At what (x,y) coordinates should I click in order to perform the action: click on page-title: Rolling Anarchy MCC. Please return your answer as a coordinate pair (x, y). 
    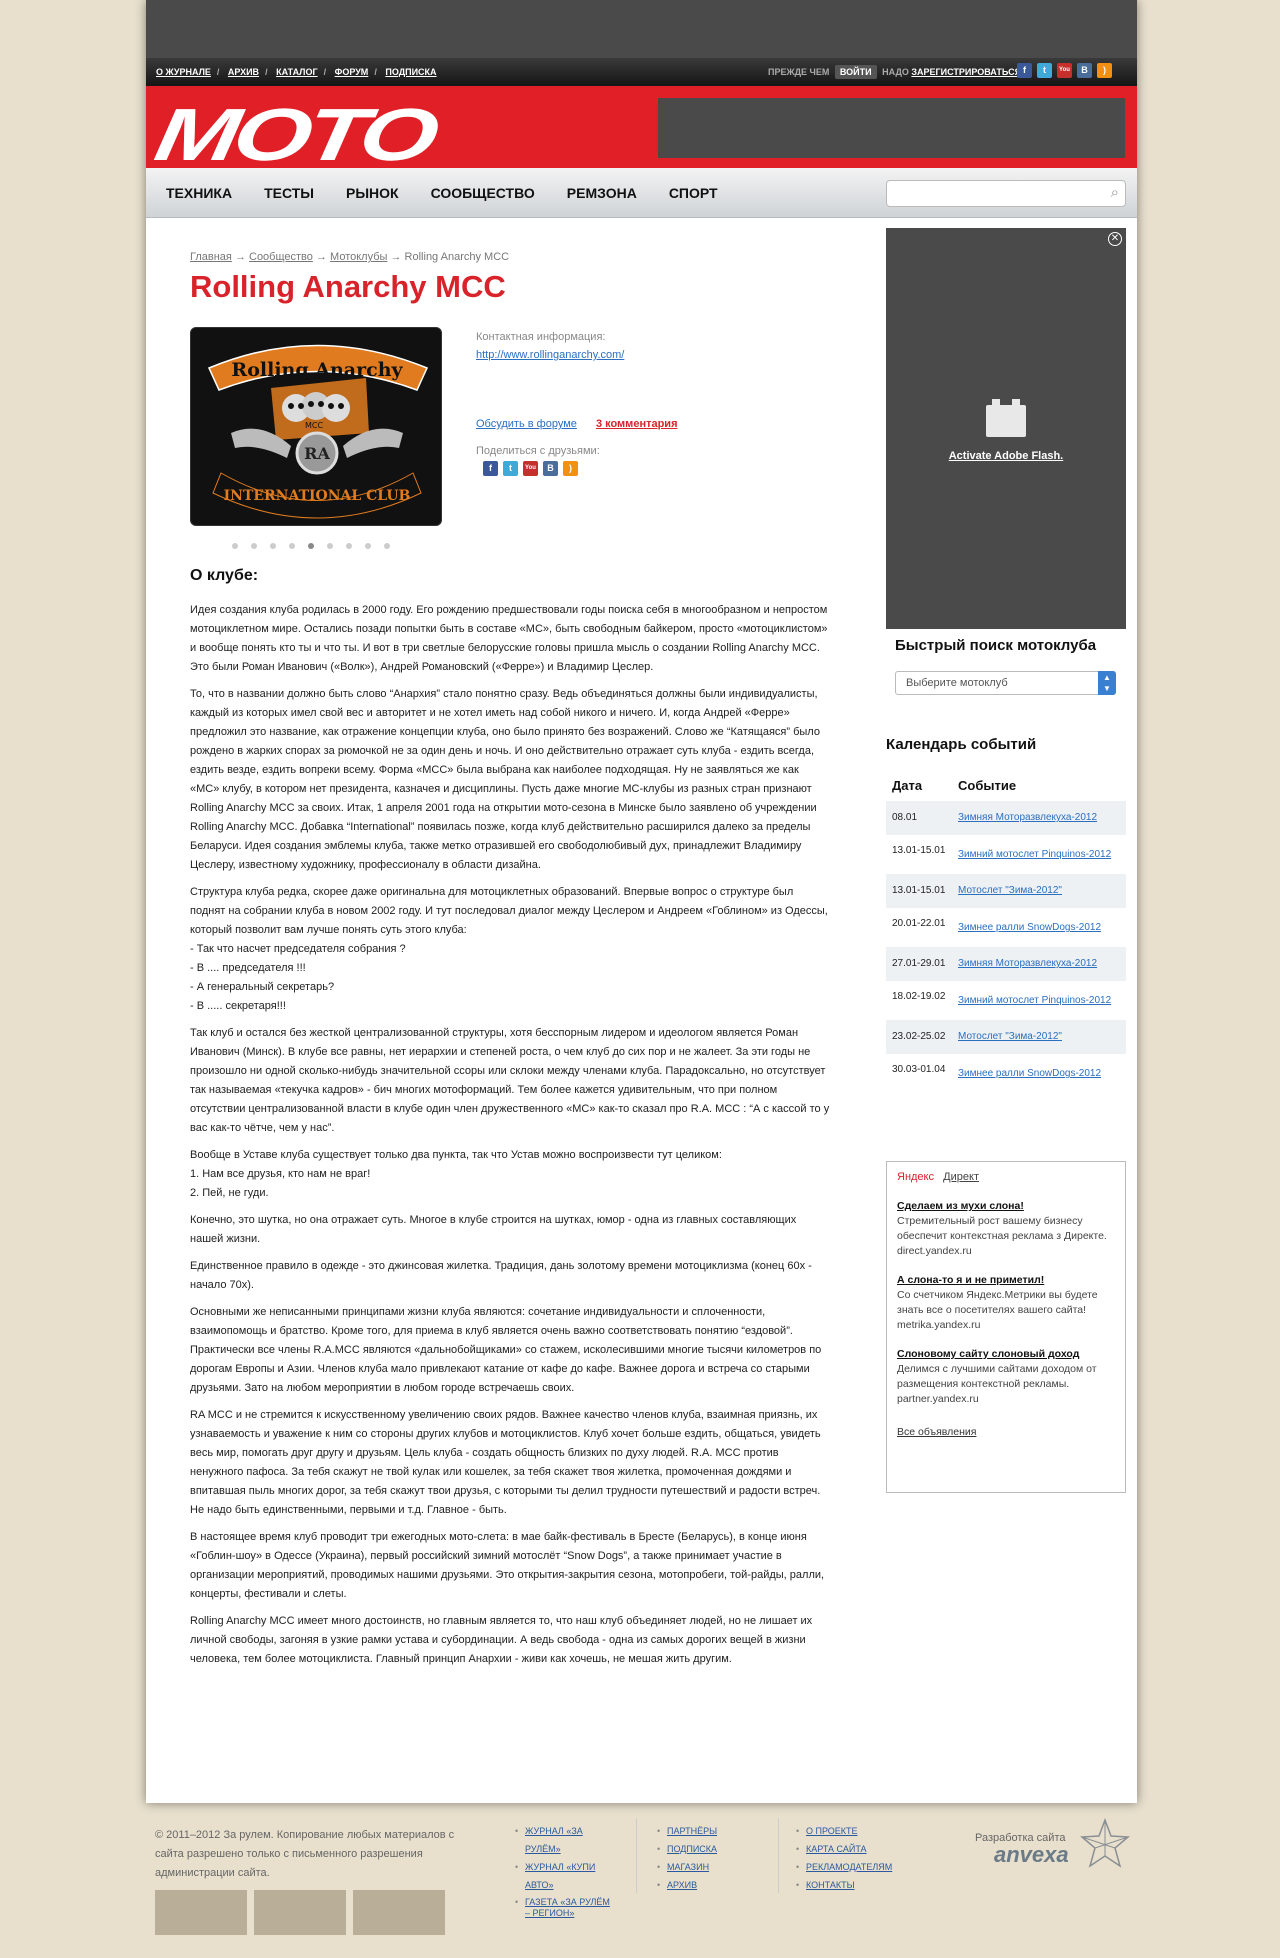
    Looking at the image, I should click on (348, 286).